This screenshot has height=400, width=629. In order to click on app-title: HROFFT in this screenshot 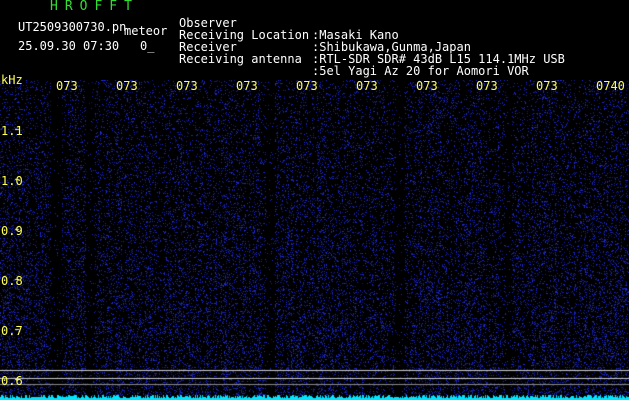, I will do `click(94, 7)`.